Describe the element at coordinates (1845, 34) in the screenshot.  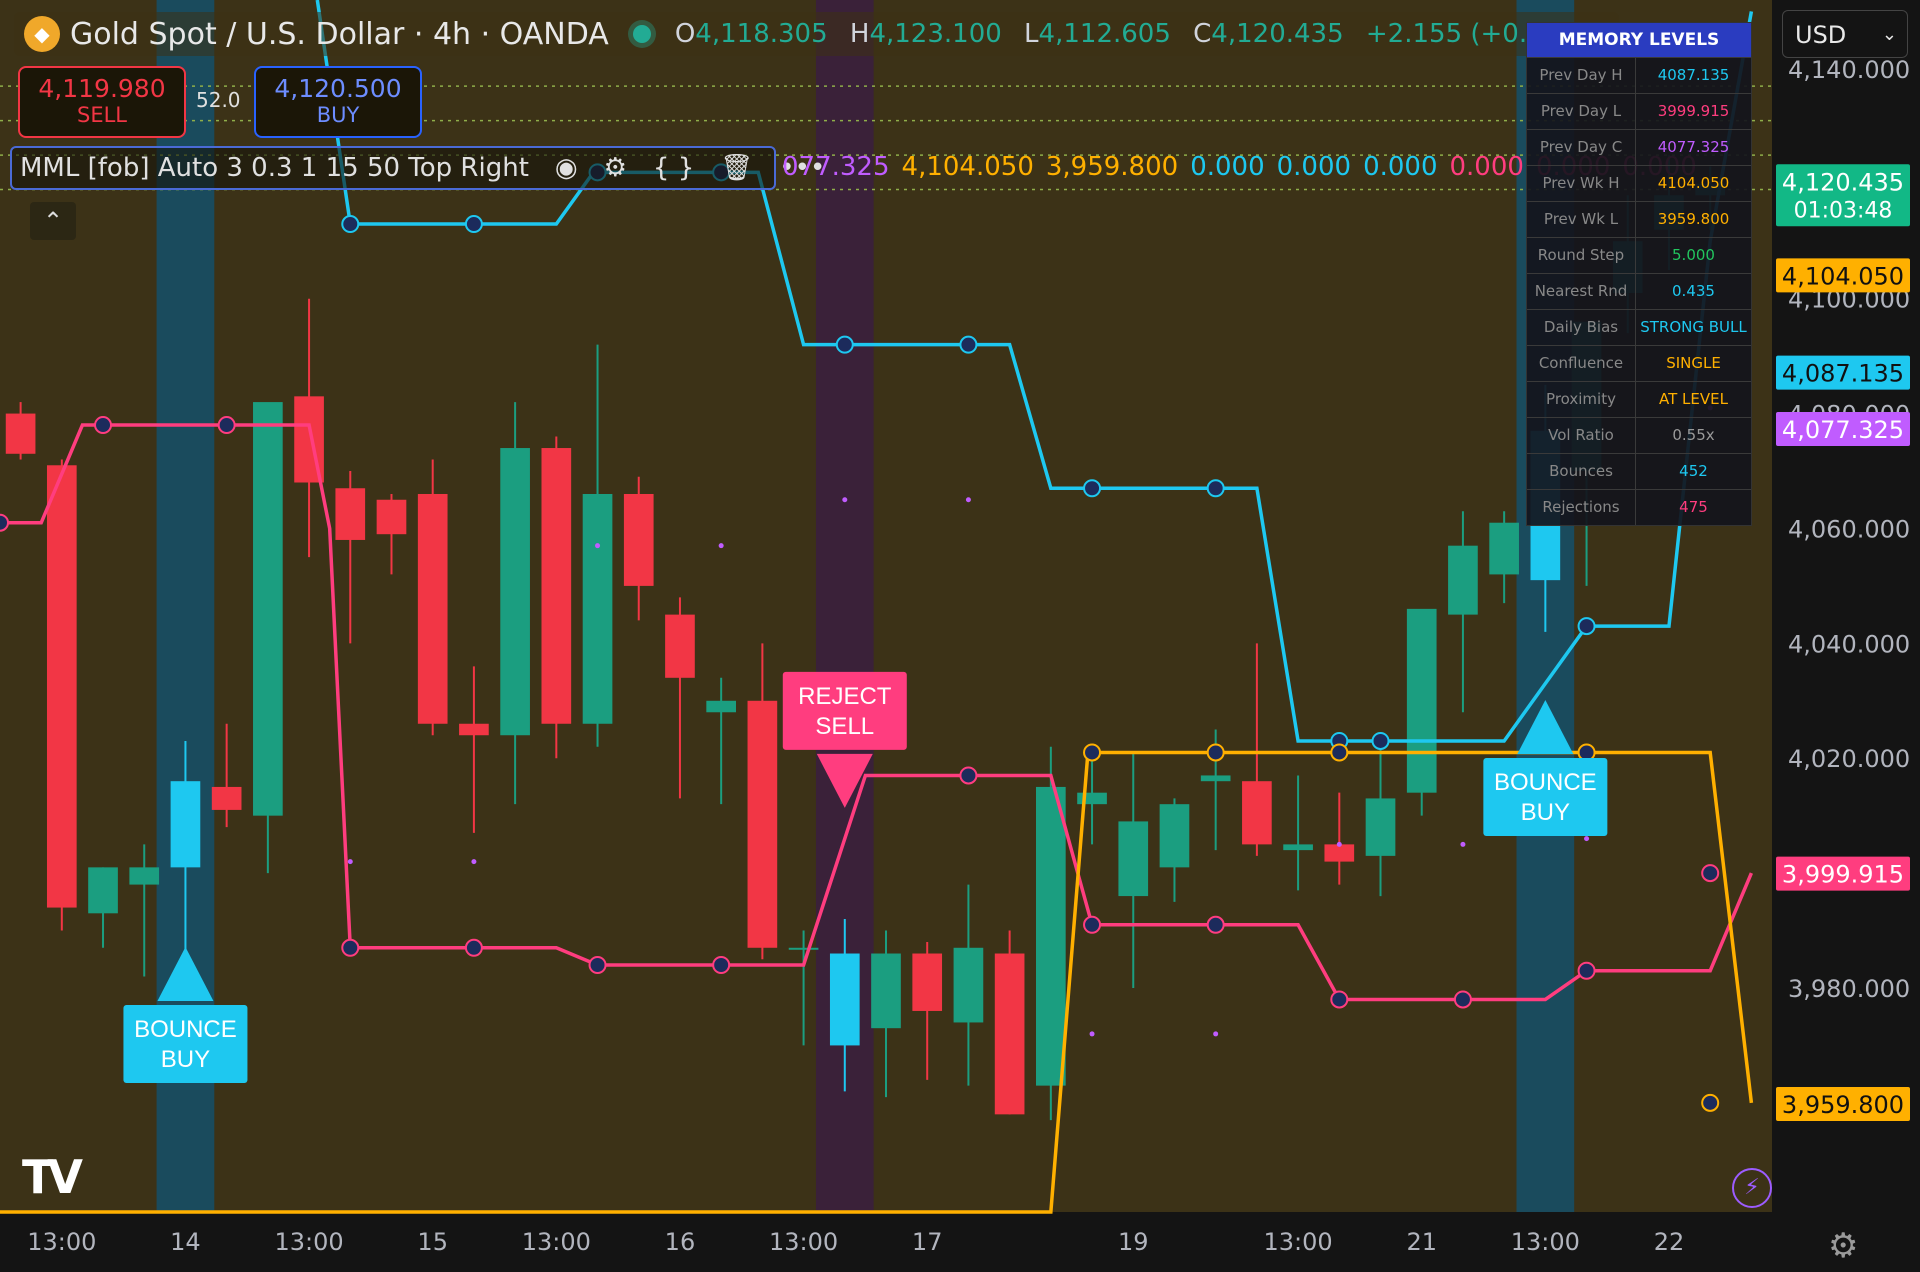
I see `currency-select: USD ⌄` at that location.